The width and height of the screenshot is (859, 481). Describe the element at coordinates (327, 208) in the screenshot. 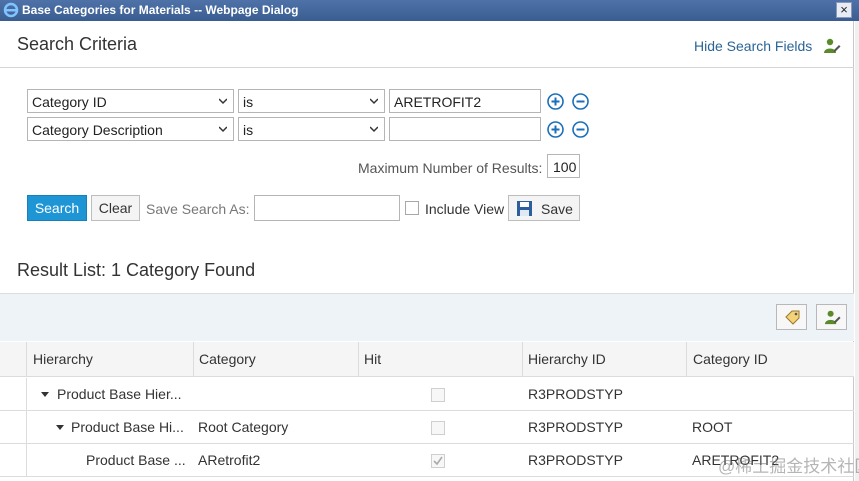

I see `save-search-name-input` at that location.